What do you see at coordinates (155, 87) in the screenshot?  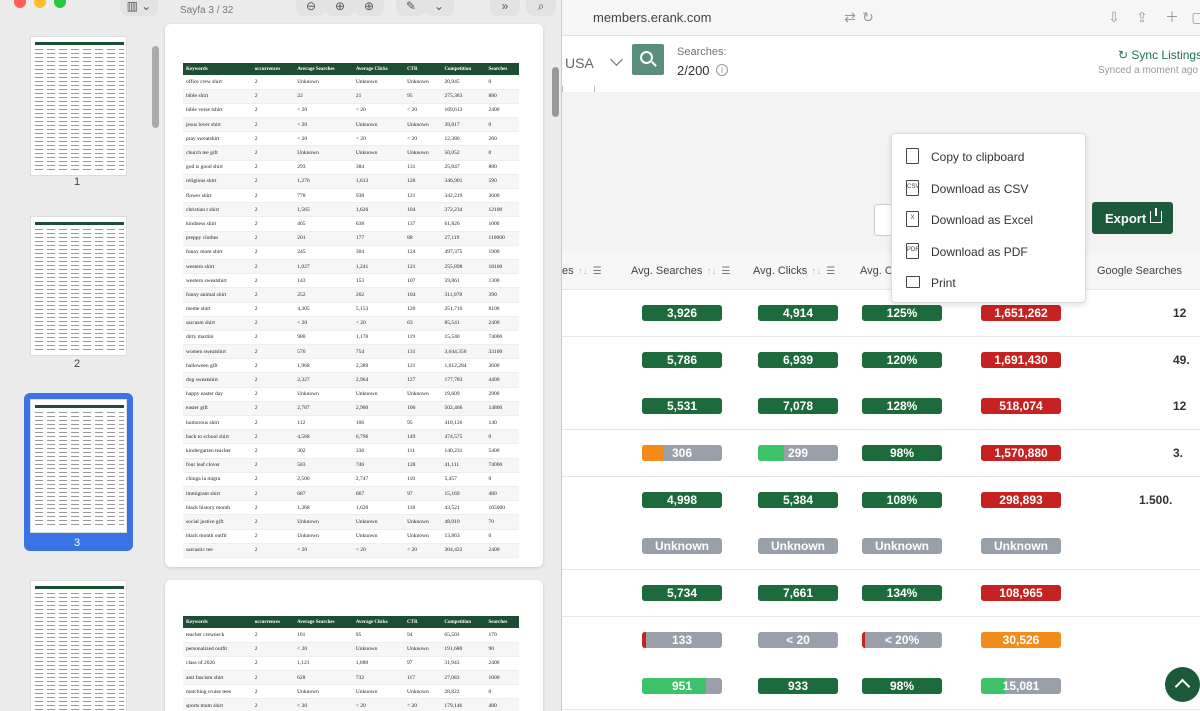 I see `sidebar-scrollbar` at bounding box center [155, 87].